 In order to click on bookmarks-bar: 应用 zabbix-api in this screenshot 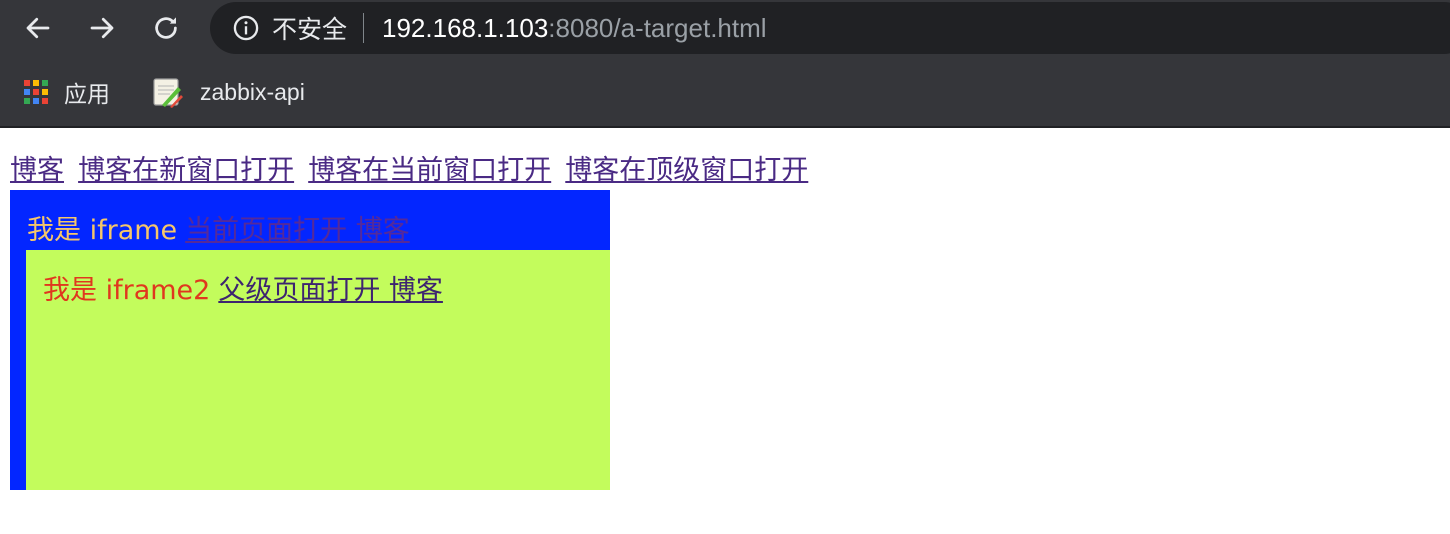, I will do `click(725, 93)`.